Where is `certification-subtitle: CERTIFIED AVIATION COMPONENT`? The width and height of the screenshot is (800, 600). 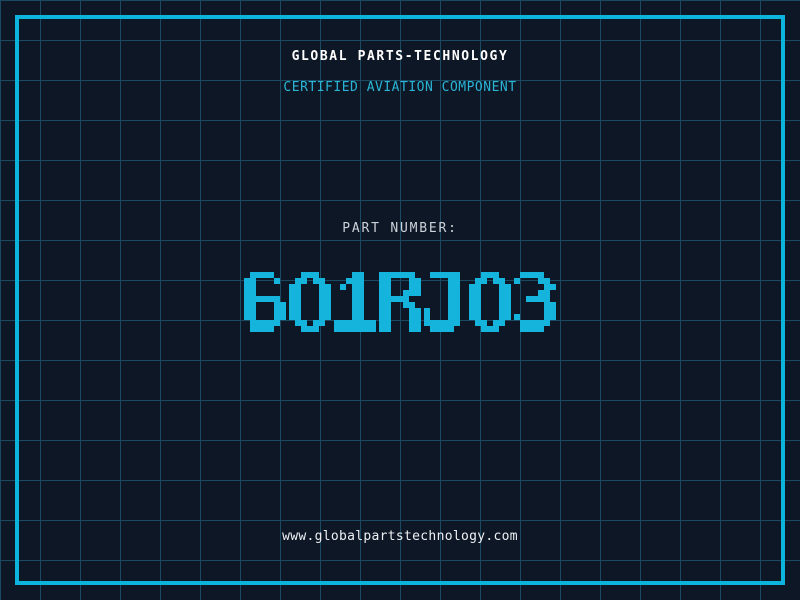
certification-subtitle: CERTIFIED AVIATION COMPONENT is located at coordinates (400, 87).